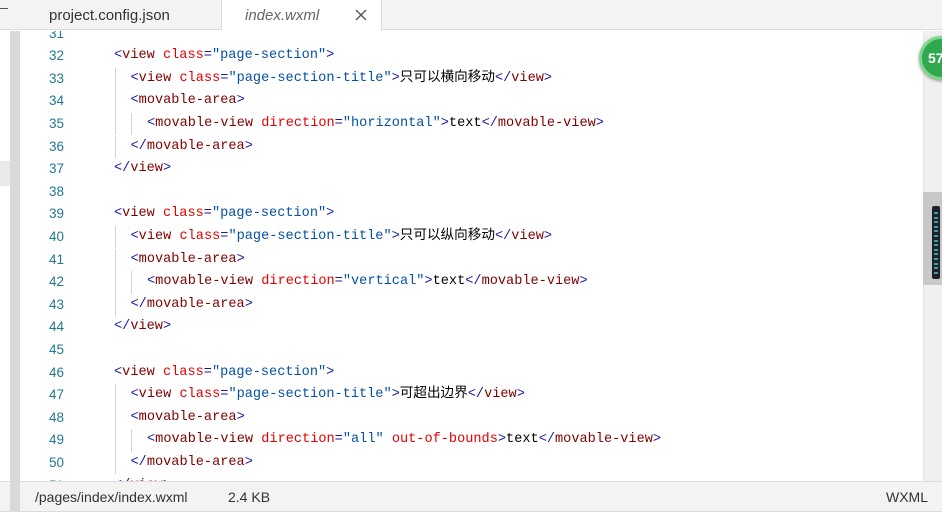 This screenshot has width=942, height=517. What do you see at coordinates (56, 78) in the screenshot?
I see `line-number: 33` at bounding box center [56, 78].